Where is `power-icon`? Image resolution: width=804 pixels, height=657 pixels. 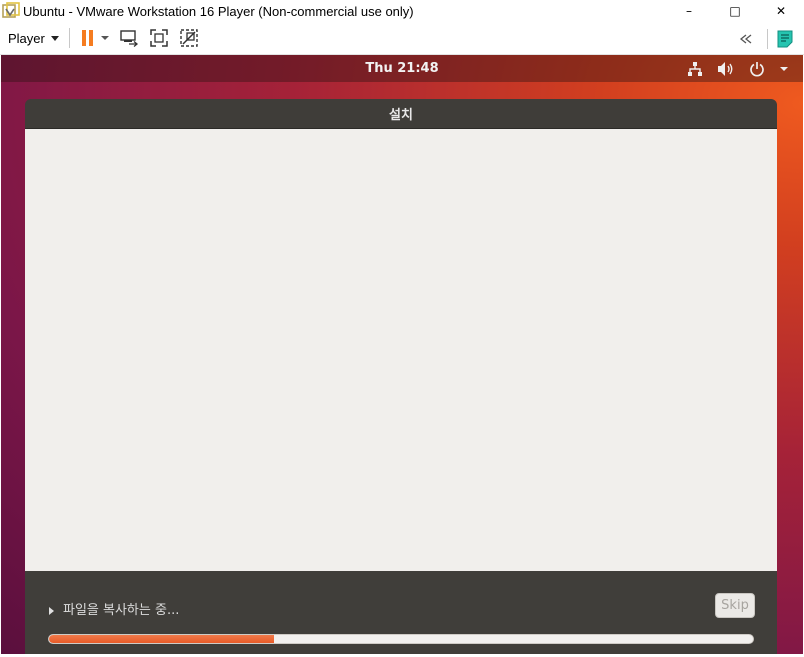
power-icon is located at coordinates (757, 69).